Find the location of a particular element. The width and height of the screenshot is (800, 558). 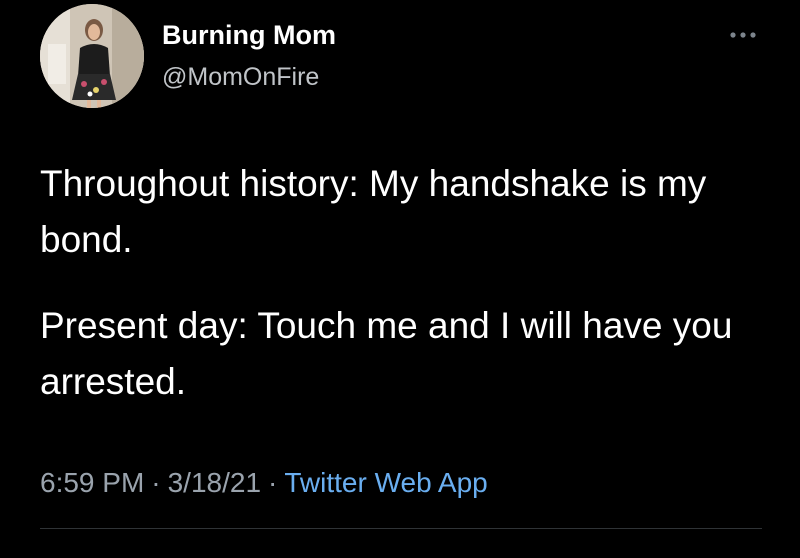

tweet-time: 6:59 PM is located at coordinates (92, 482).